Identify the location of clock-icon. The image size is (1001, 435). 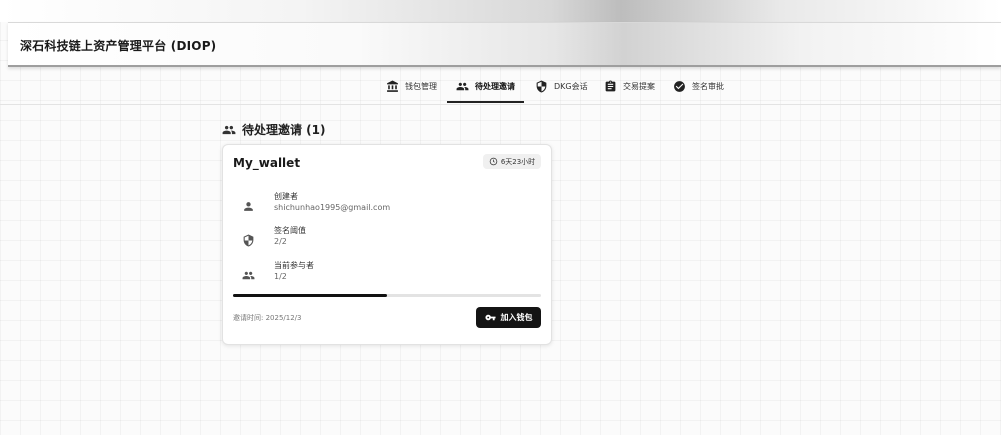
(493, 161).